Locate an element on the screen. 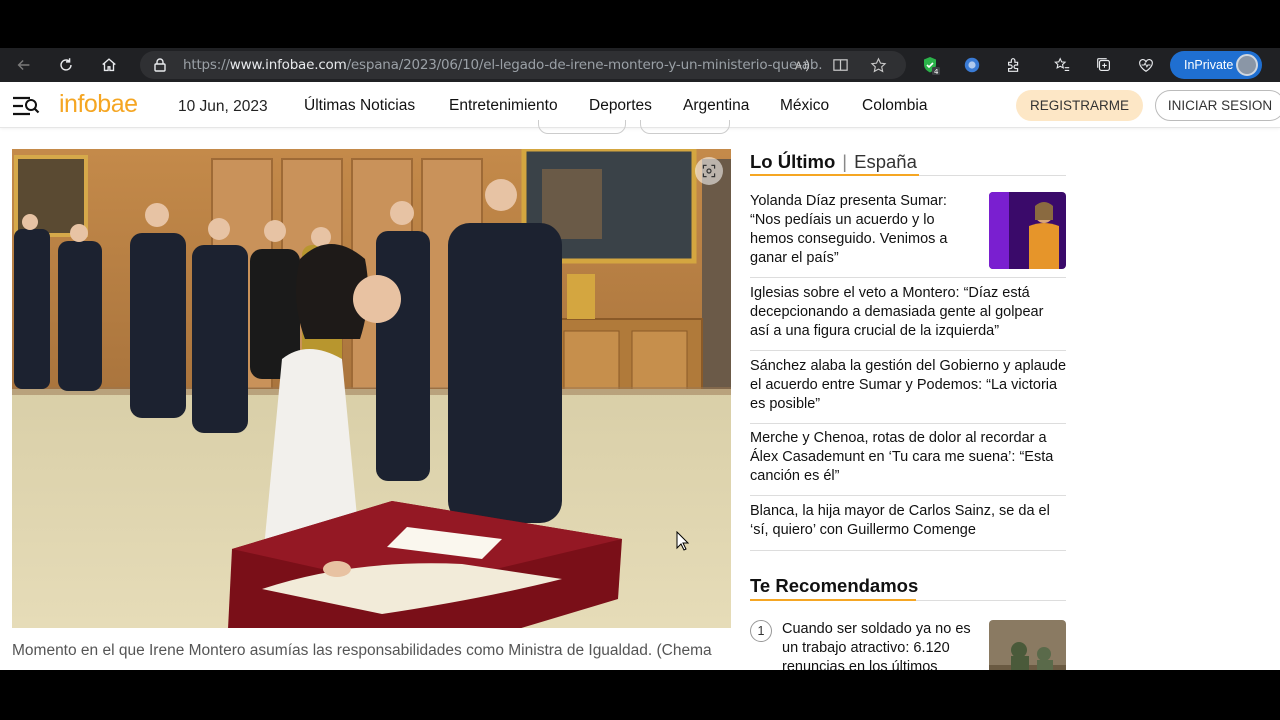 The height and width of the screenshot is (720, 1280). recommended-thumbnail is located at coordinates (1027, 645).